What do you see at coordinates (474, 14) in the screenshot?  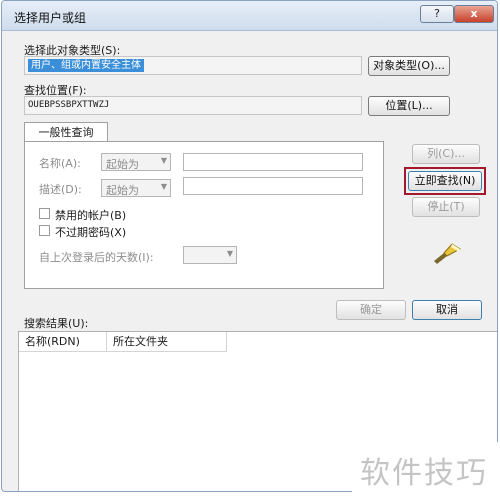 I see `close-button: x` at bounding box center [474, 14].